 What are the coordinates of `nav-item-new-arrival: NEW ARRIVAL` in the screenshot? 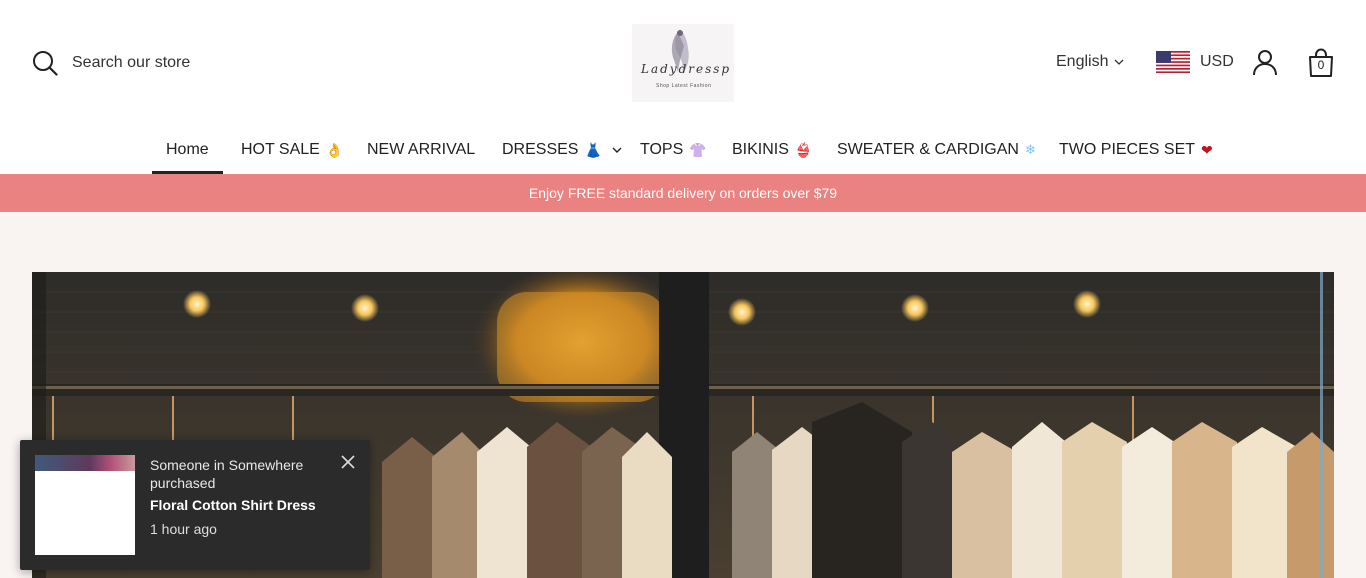 It's located at (421, 150).